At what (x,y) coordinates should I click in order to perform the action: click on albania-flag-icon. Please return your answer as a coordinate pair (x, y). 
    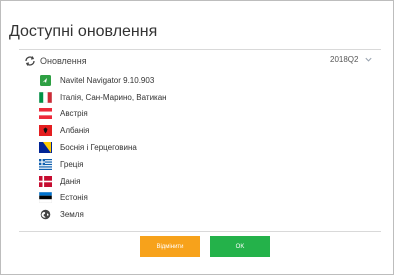
    Looking at the image, I should click on (45, 131).